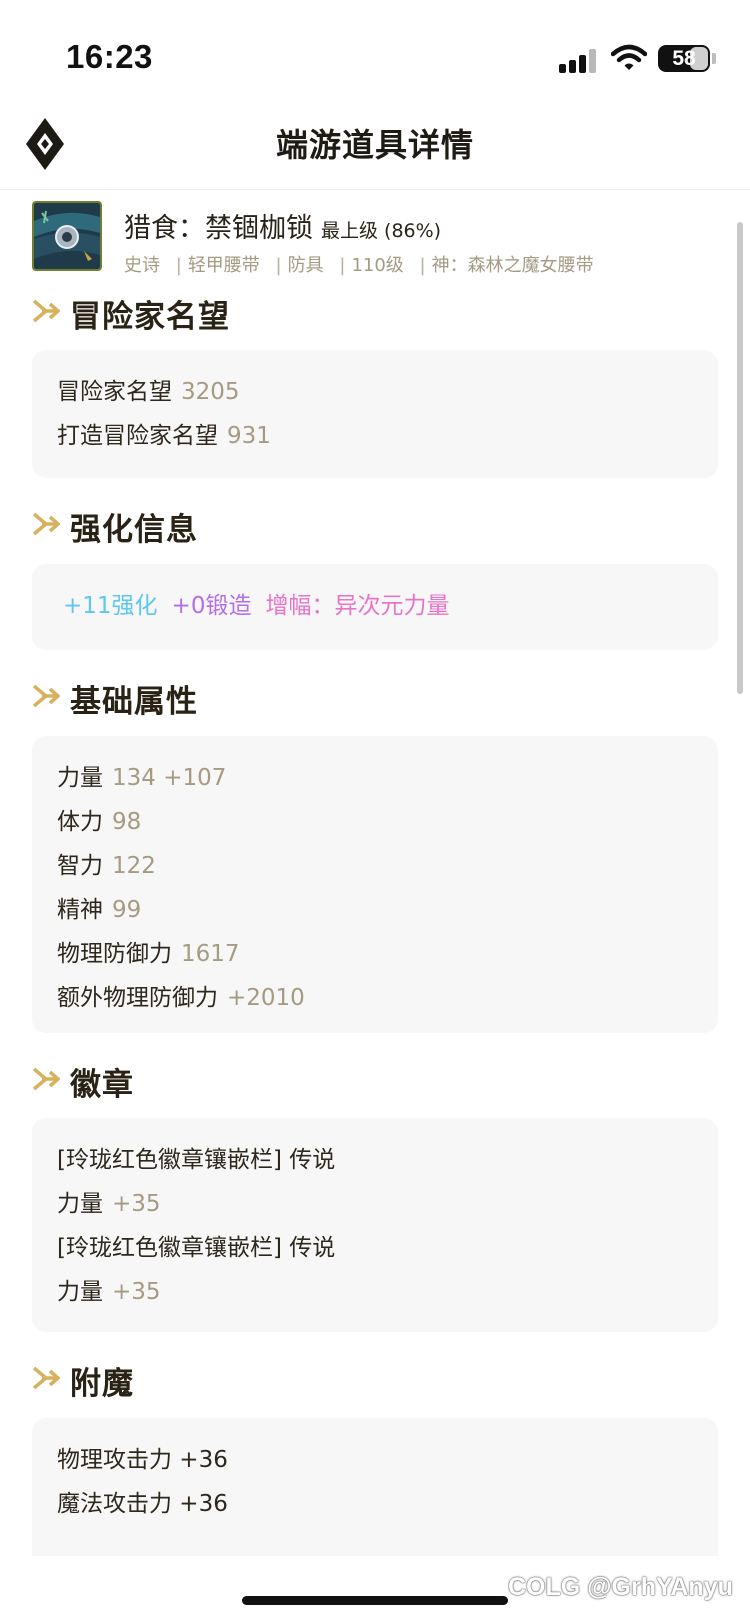 The width and height of the screenshot is (750, 1624). I want to click on stat-row: 精神 99, so click(375, 910).